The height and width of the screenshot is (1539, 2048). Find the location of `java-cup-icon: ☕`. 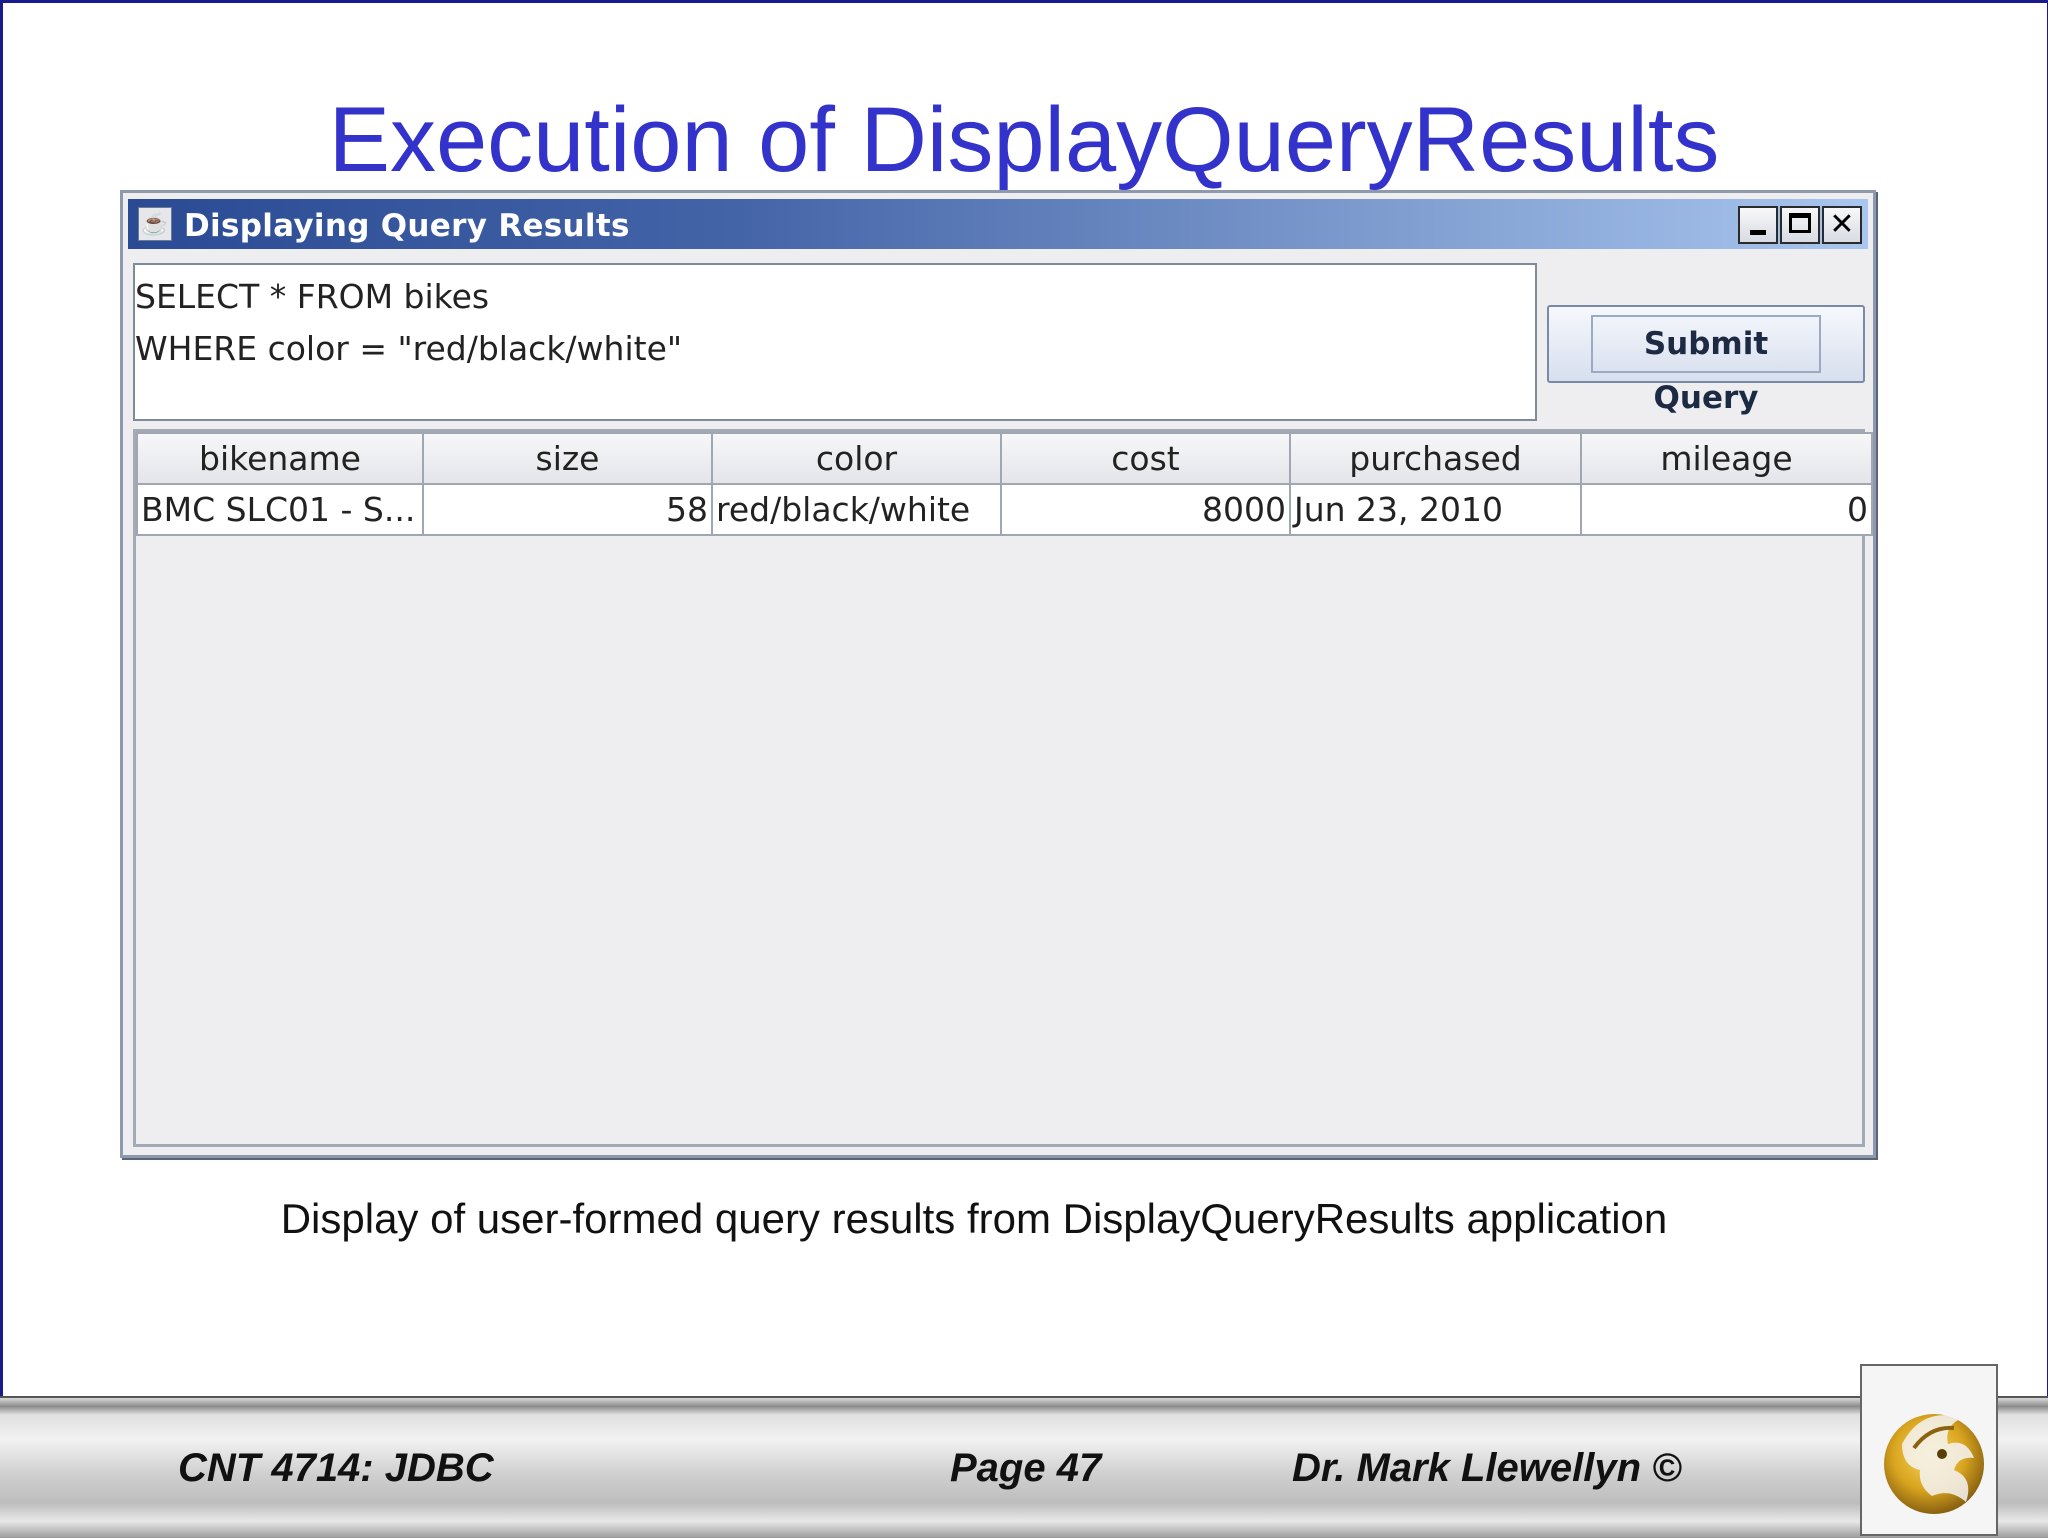

java-cup-icon: ☕ is located at coordinates (155, 224).